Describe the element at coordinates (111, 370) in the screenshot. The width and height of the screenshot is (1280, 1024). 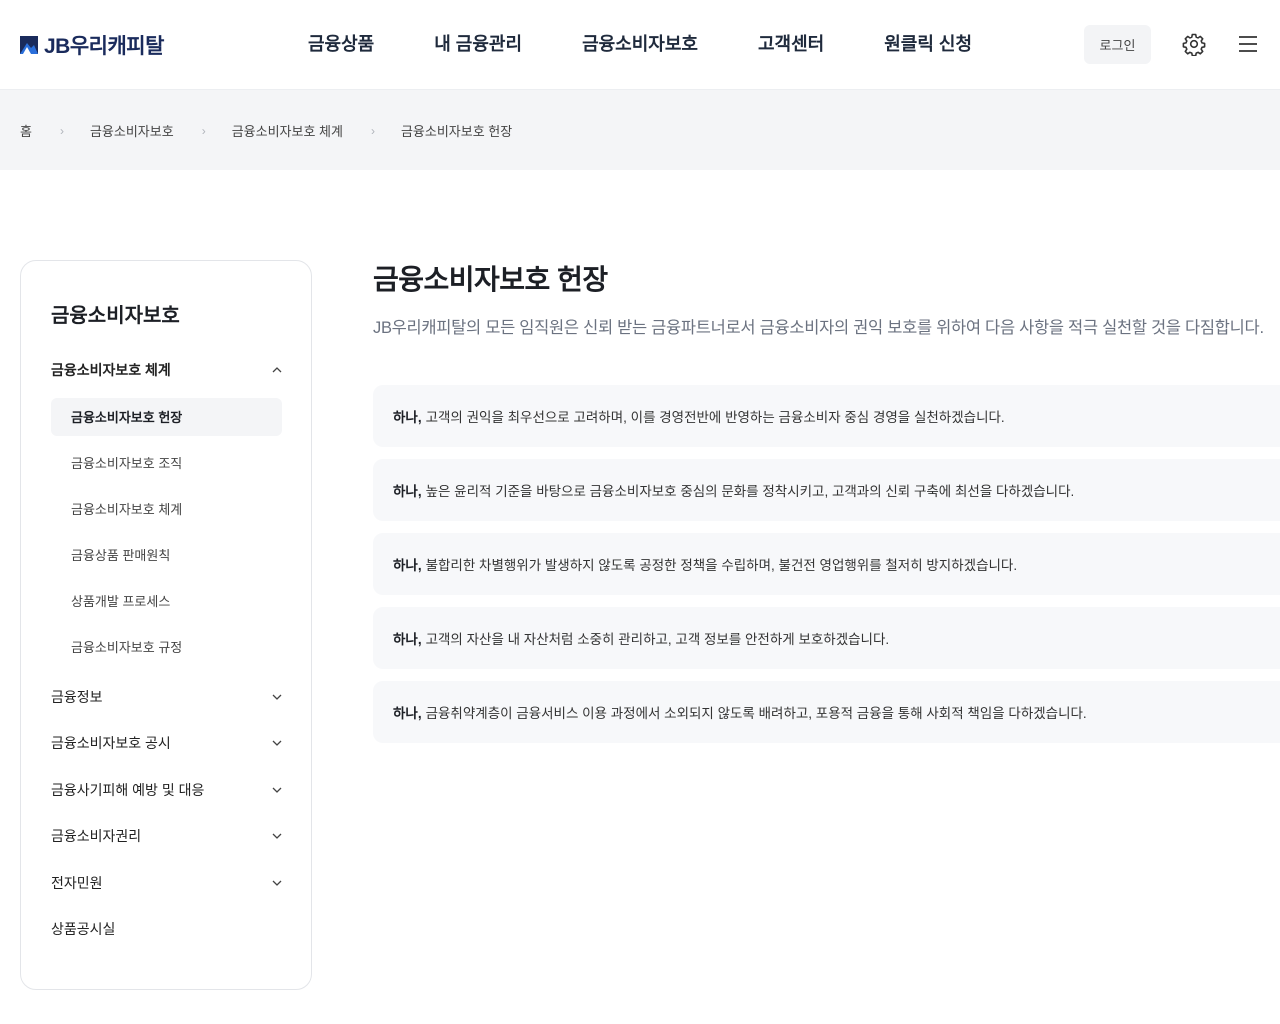
I see `sidebar-group-label: 금융소비자보호 체계` at that location.